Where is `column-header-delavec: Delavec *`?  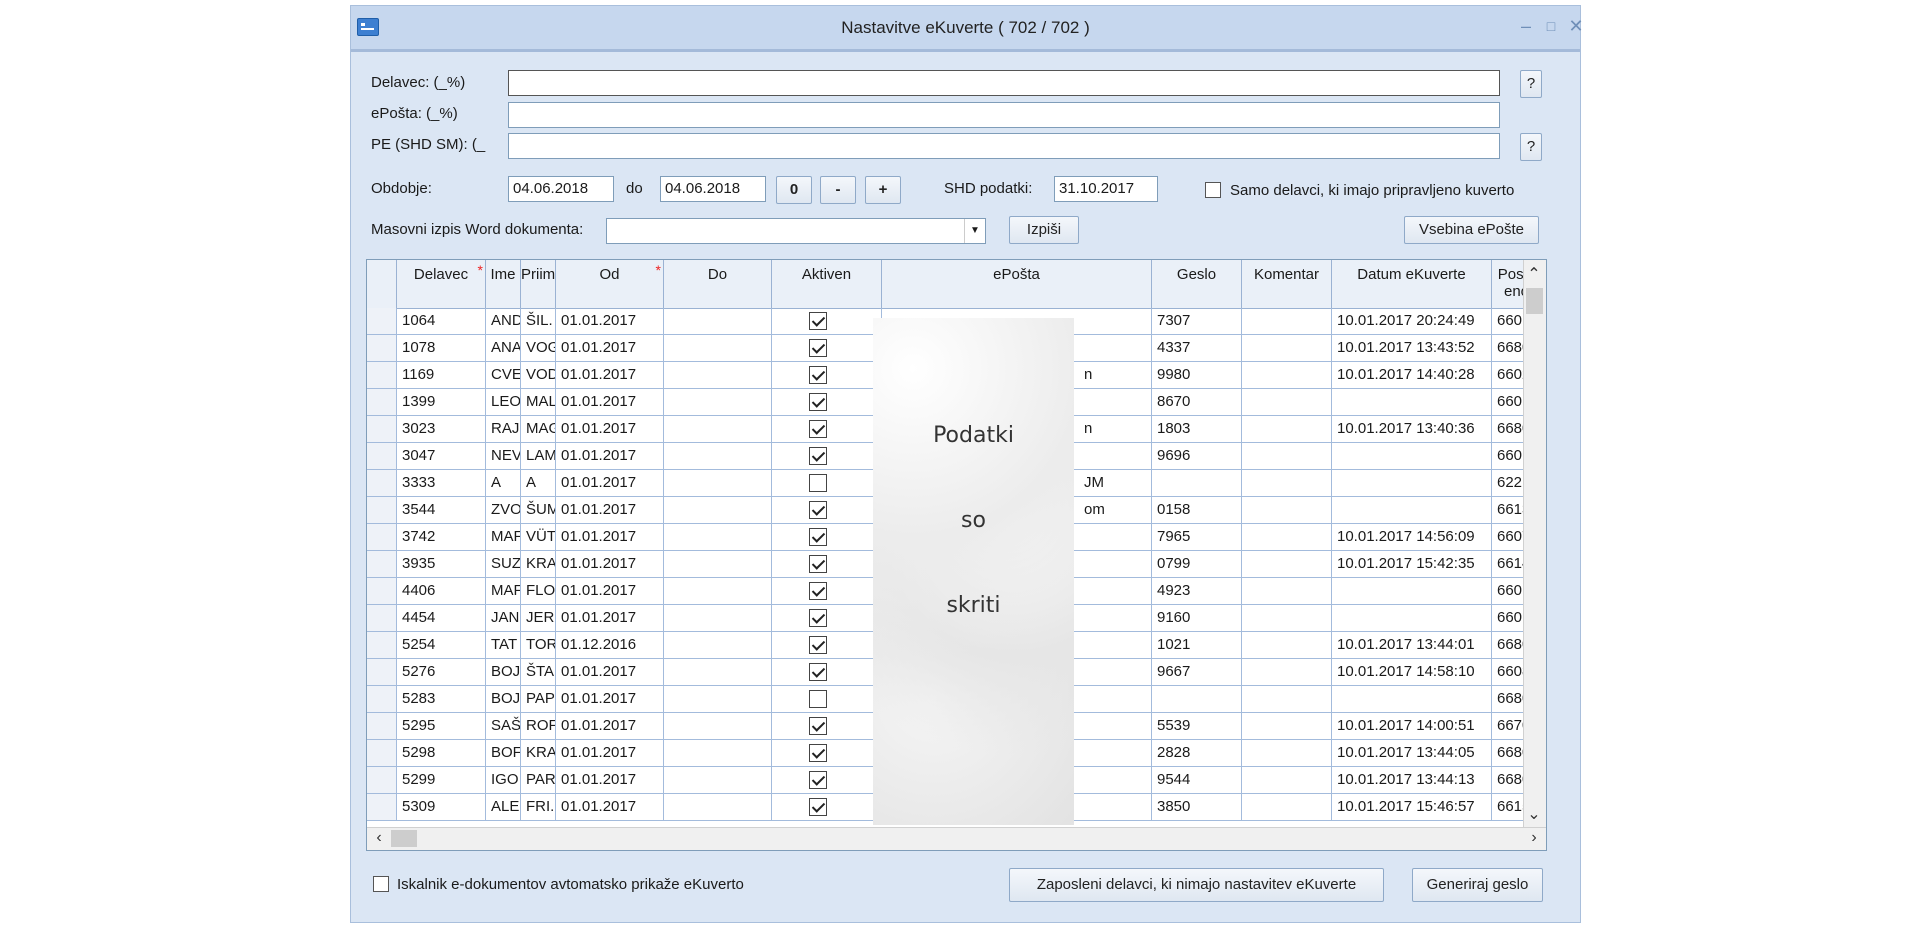
column-header-delavec: Delavec * is located at coordinates (441, 284).